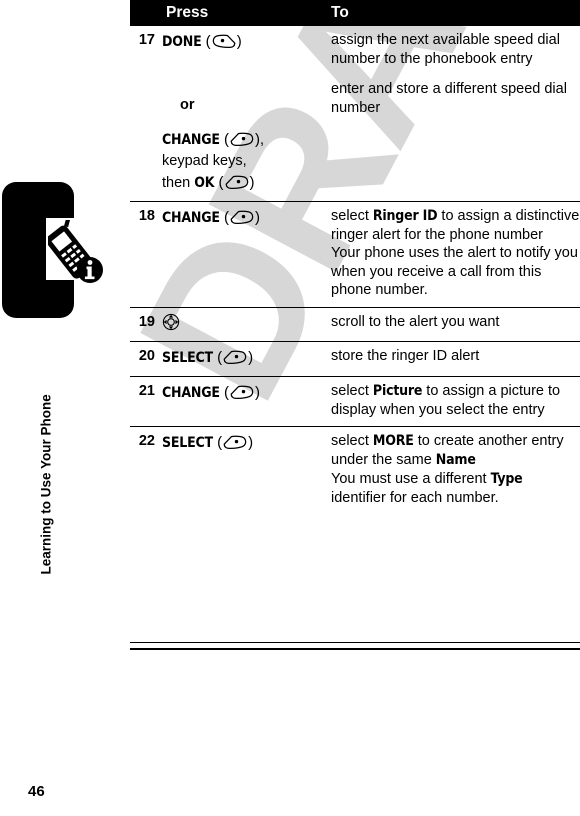  Describe the element at coordinates (74, 251) in the screenshot. I see `mobile-phone-info-icon` at that location.